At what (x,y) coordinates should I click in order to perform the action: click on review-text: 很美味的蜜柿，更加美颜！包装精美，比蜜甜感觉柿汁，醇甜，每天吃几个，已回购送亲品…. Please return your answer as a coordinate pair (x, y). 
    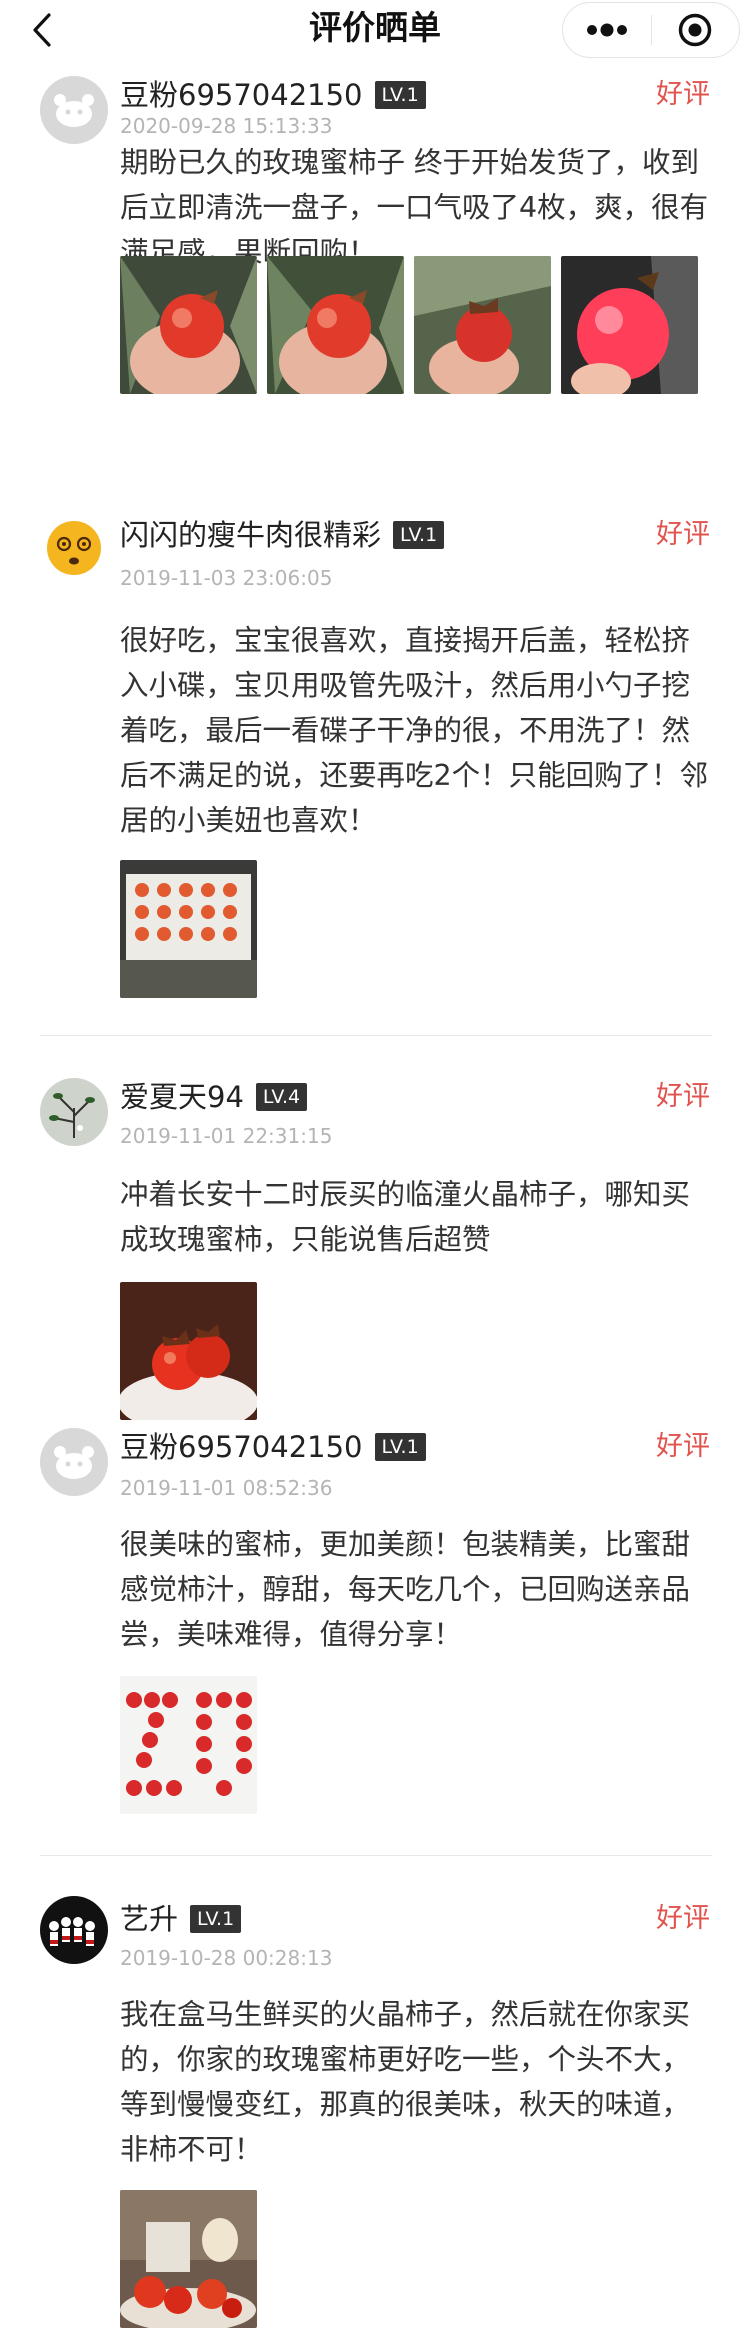
    Looking at the image, I should click on (405, 1589).